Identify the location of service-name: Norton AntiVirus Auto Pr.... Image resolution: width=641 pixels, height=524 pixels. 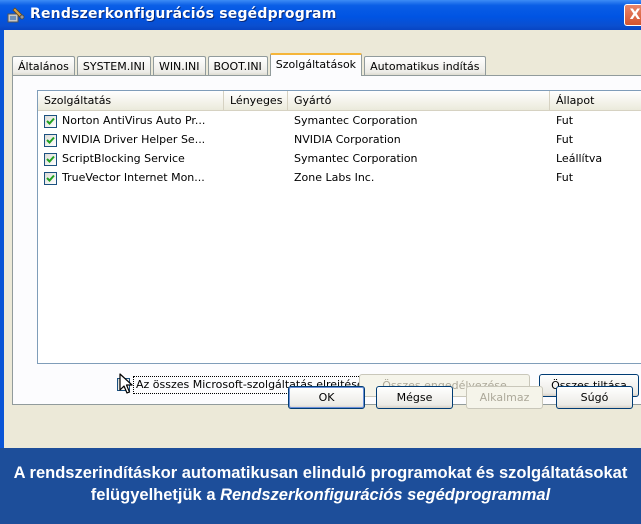
(134, 120).